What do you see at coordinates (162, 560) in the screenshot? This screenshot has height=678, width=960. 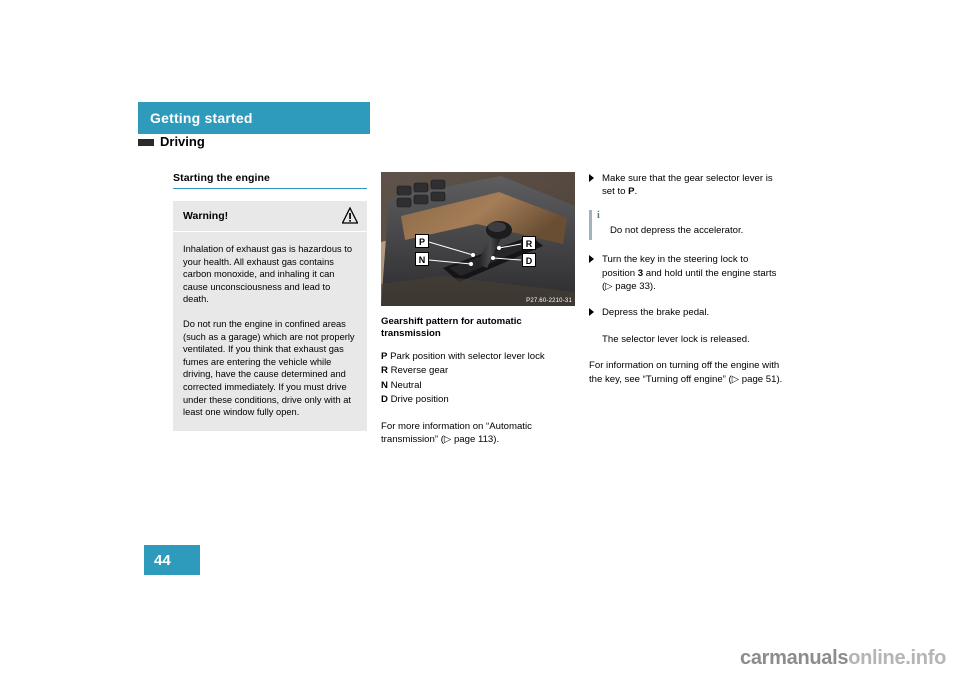 I see `page-number: 44` at bounding box center [162, 560].